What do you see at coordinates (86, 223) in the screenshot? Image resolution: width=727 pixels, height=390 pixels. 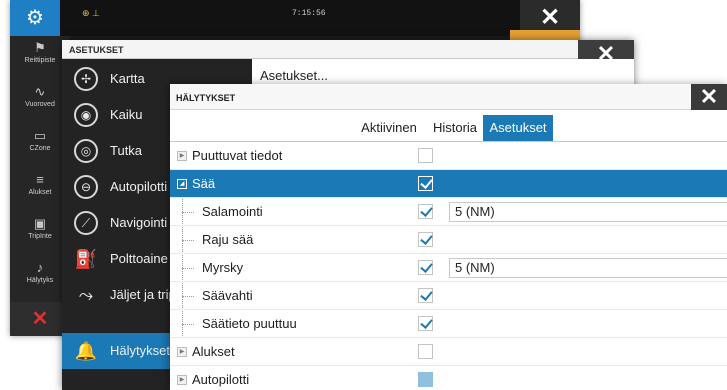 I see `compass-icon: ⟋` at bounding box center [86, 223].